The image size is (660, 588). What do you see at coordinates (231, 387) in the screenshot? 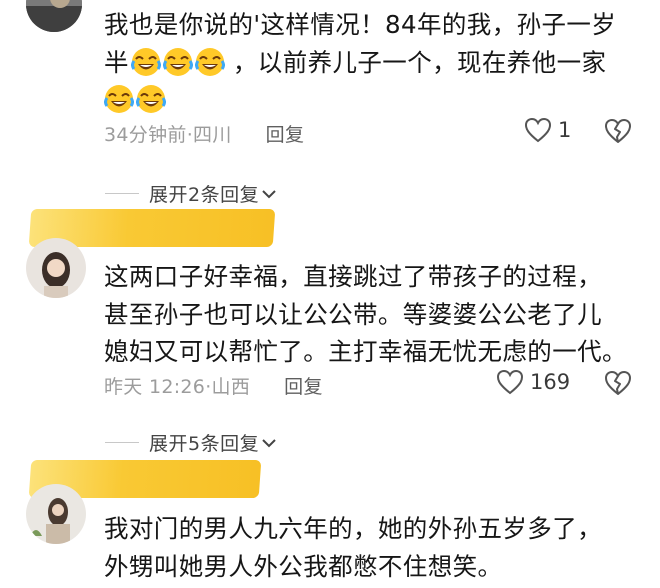
I see `comment-location: 山西` at bounding box center [231, 387].